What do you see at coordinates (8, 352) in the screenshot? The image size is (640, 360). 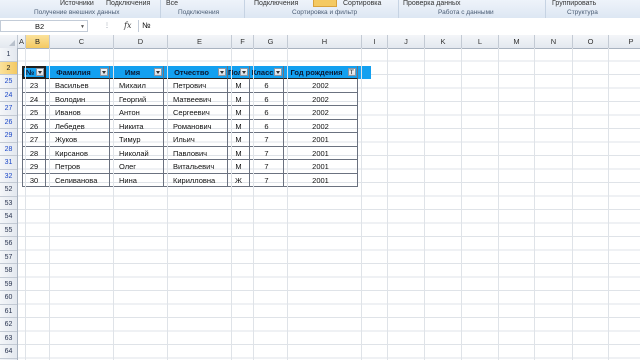 I see `row-header-64: 64` at bounding box center [8, 352].